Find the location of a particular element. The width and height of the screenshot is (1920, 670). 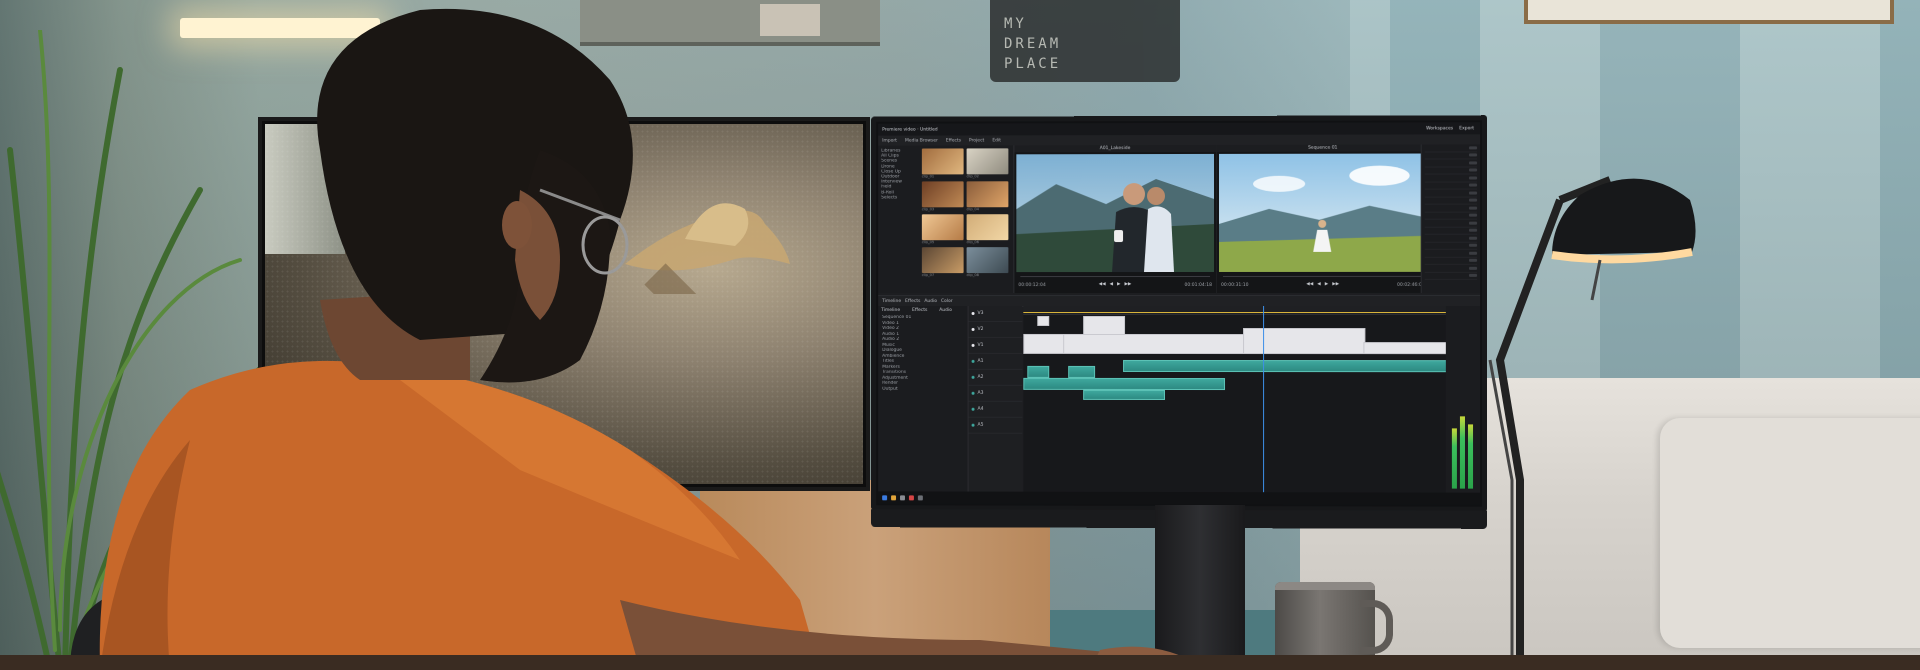

toolbar-edit: Edit is located at coordinates (996, 140).